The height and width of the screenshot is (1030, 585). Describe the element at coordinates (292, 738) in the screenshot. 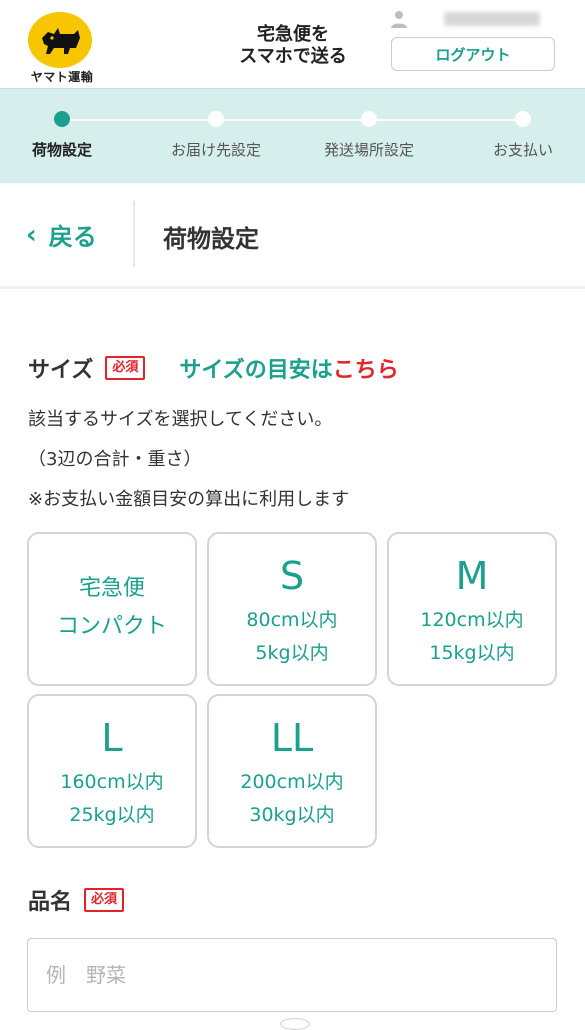

I see `size-option-letter: LL` at that location.